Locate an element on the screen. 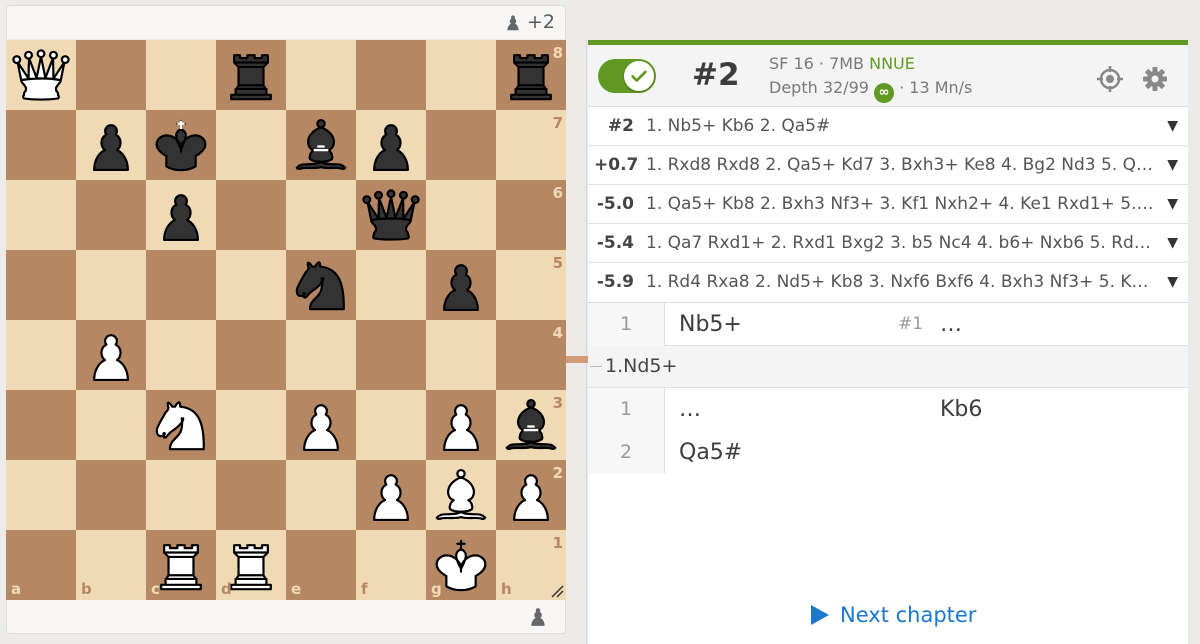 Image resolution: width=1200 pixels, height=644 pixels. square-e3 is located at coordinates (321, 425).